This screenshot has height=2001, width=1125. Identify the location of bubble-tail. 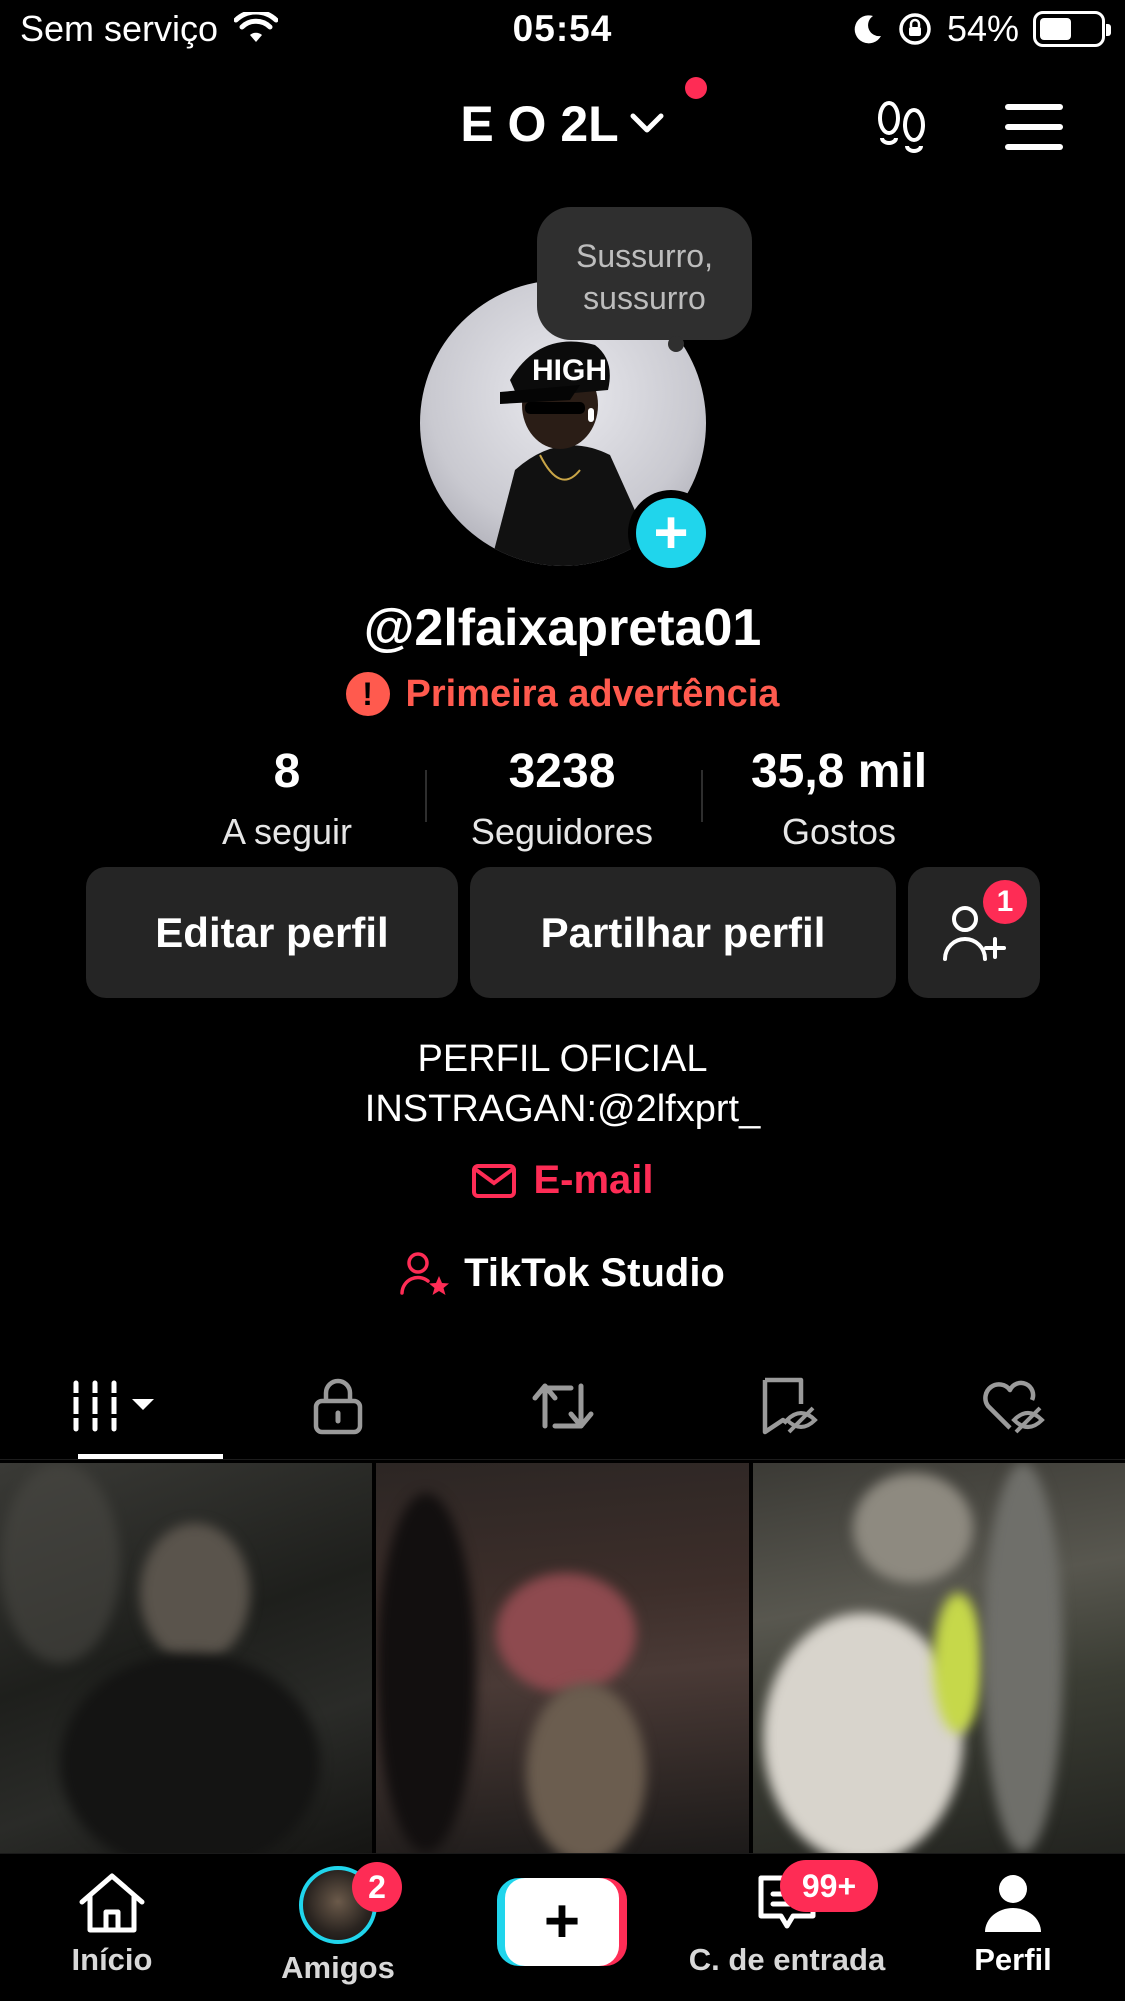
(676, 344).